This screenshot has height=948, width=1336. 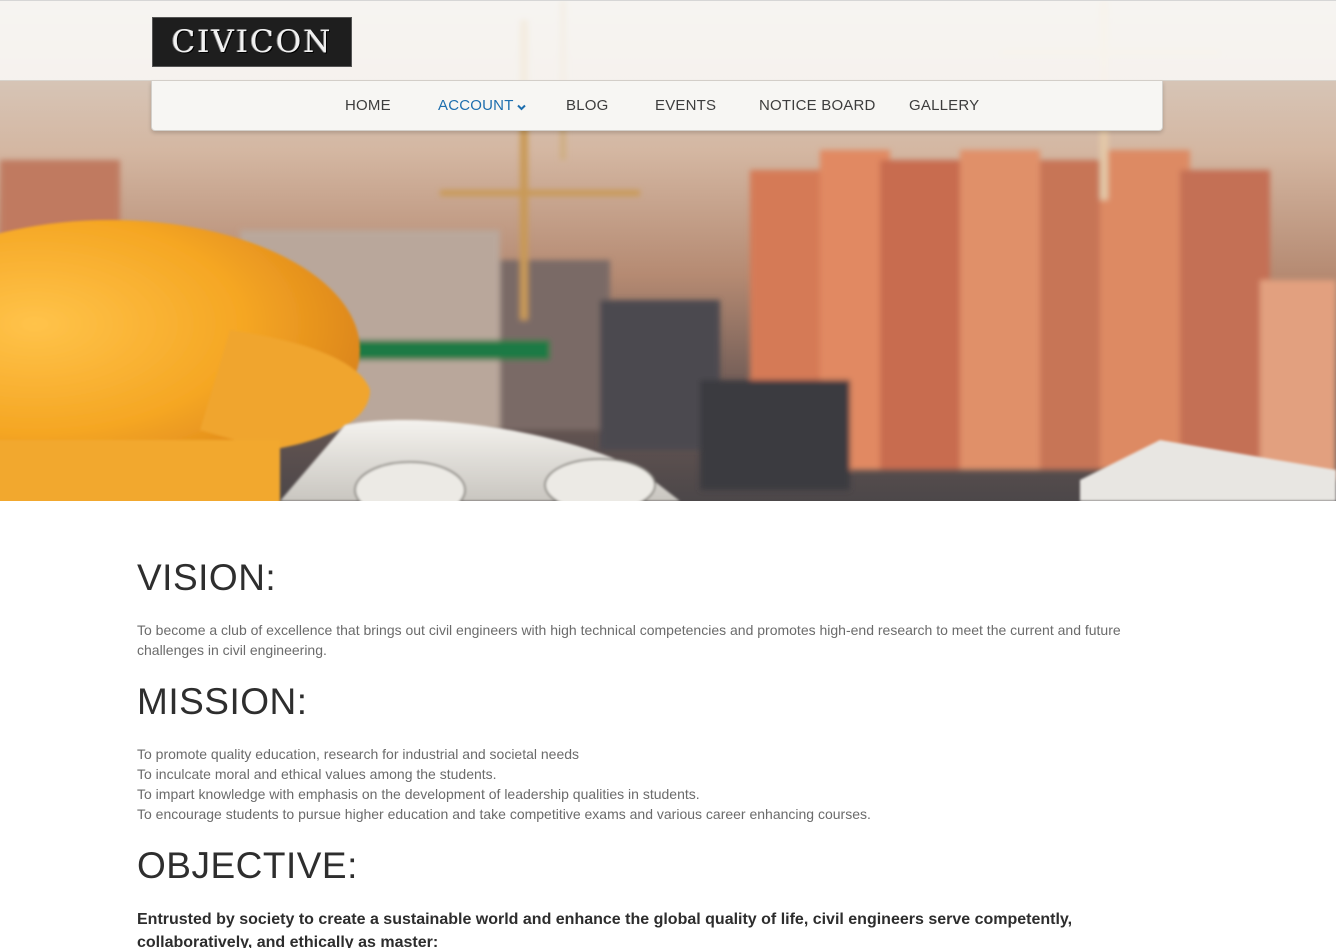 What do you see at coordinates (476, 105) in the screenshot?
I see `nav-item-label: ACCOUNT` at bounding box center [476, 105].